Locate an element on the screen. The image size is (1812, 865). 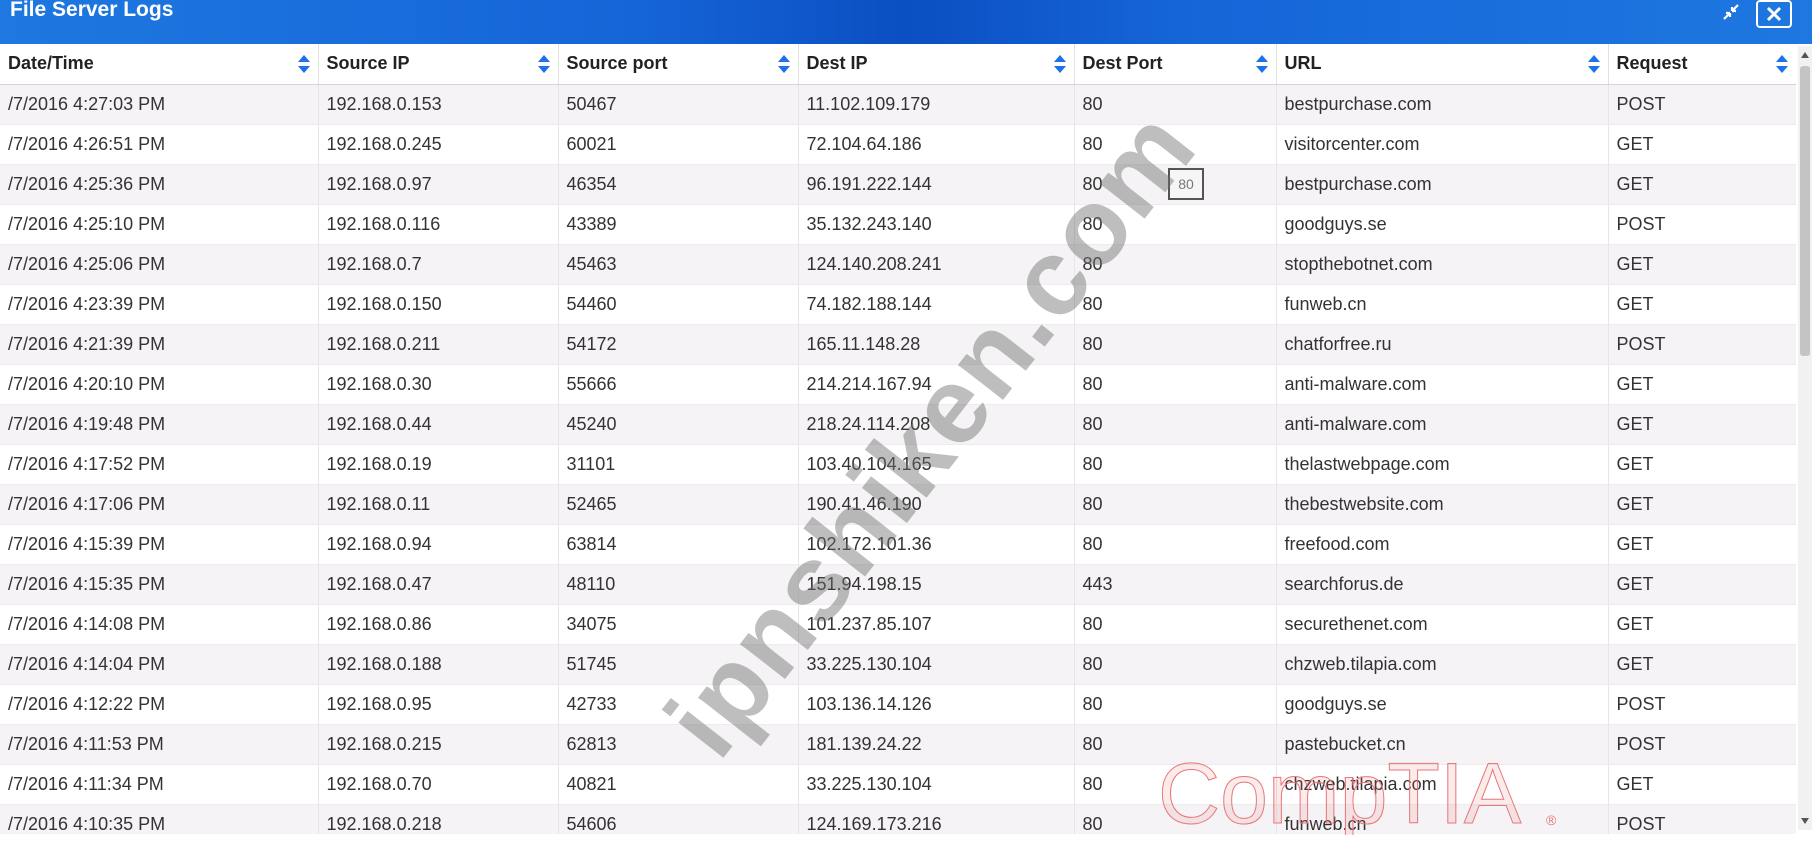
column-header-label: Request is located at coordinates (1652, 63).